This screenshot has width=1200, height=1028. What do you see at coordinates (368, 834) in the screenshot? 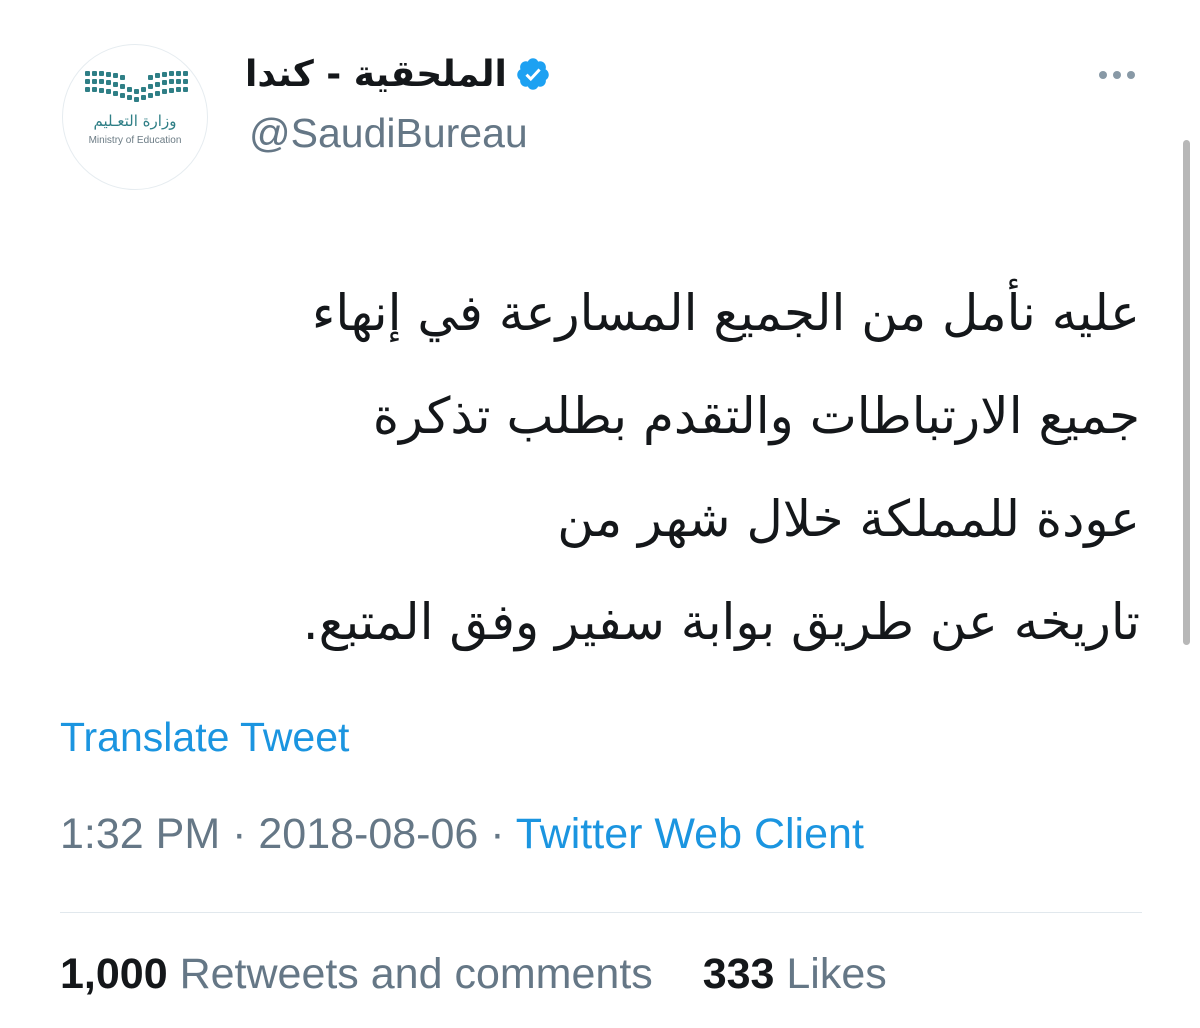
I see `tweet-date: 2018-08-06` at bounding box center [368, 834].